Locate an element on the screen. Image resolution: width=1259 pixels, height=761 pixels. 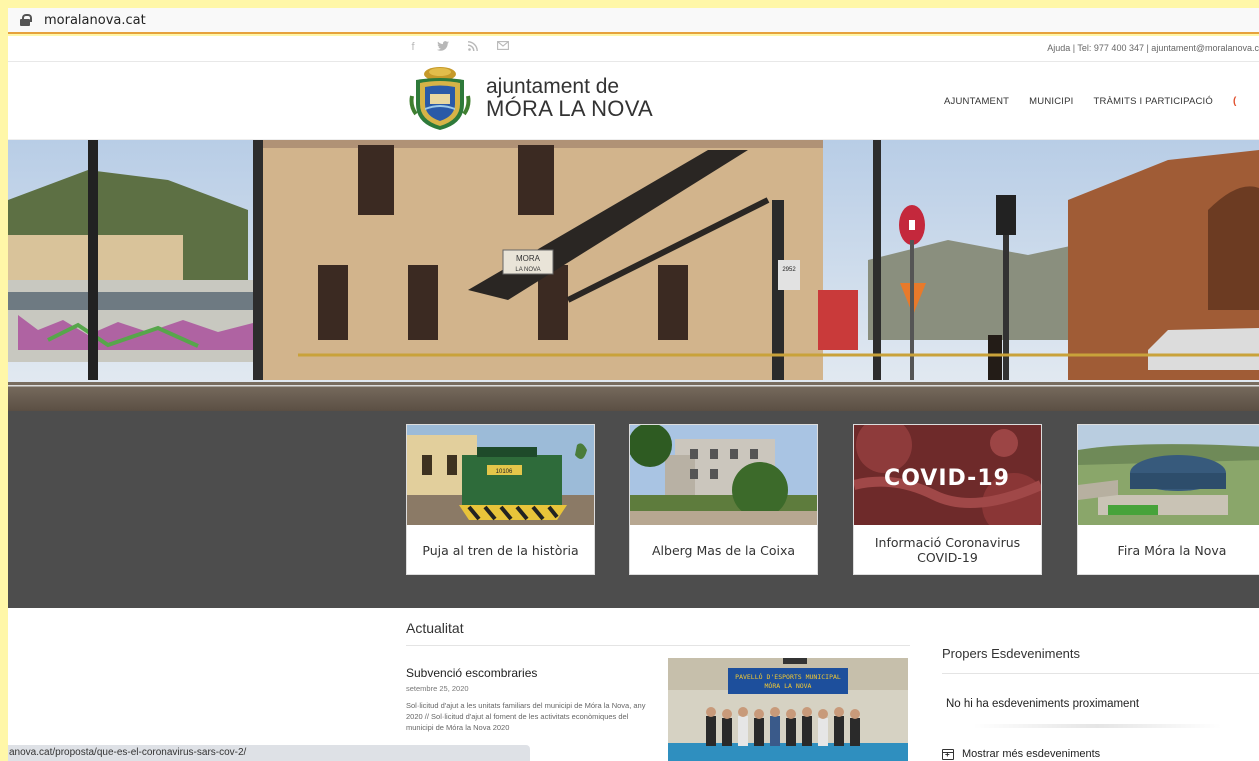
post-title: Subvenció escombraries is located at coordinates (471, 673).